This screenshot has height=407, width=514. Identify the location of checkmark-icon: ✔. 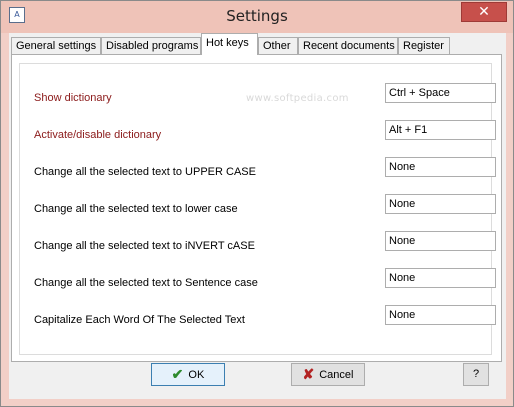
(177, 374).